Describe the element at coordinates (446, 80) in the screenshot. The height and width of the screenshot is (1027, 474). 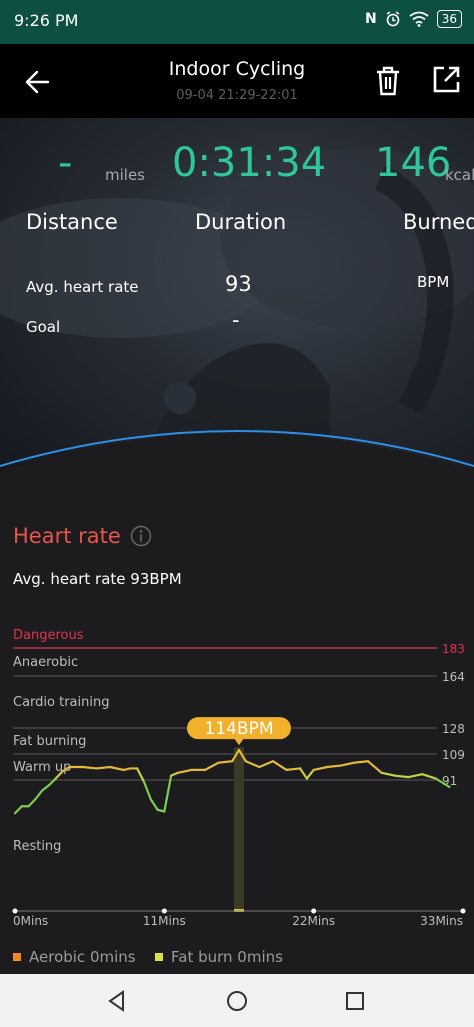
I see `share-icon` at that location.